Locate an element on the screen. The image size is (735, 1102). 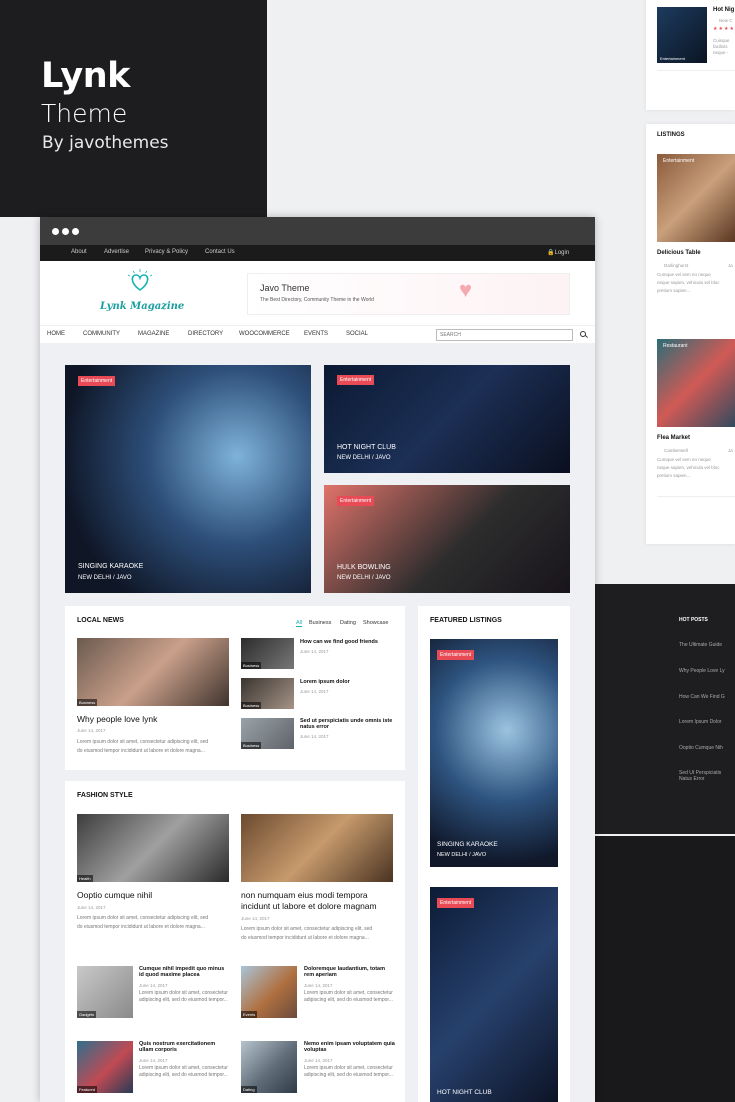
listing-image: Restaurant is located at coordinates (696, 383).